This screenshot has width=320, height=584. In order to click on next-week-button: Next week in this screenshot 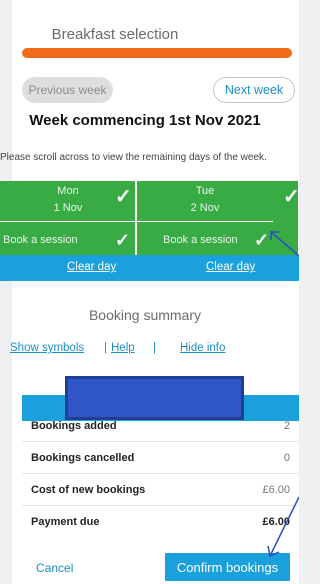, I will do `click(254, 90)`.